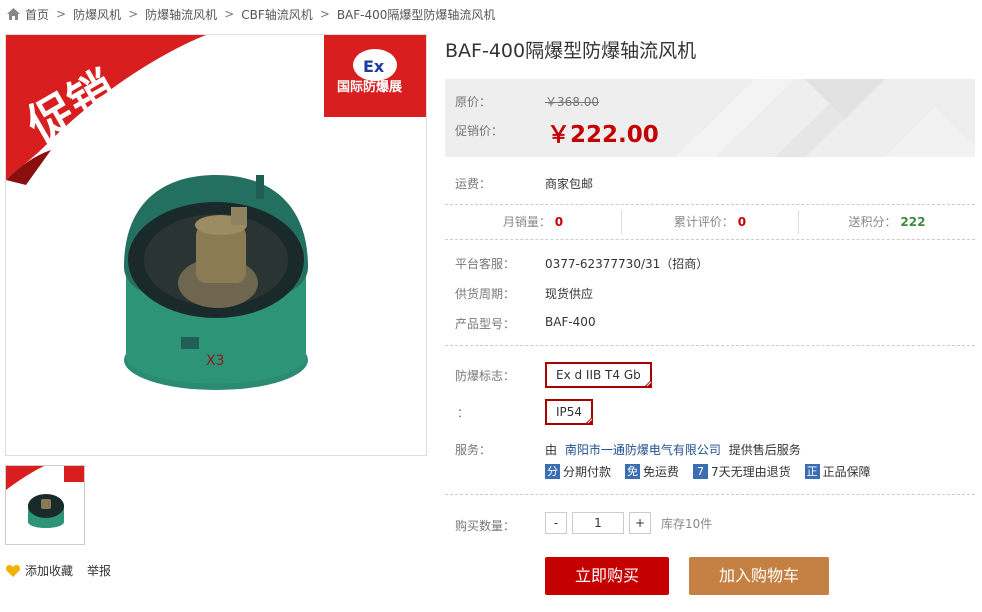  I want to click on breadcrumb-current-product: BAF-400隔爆型防爆轴流风机, so click(416, 14).